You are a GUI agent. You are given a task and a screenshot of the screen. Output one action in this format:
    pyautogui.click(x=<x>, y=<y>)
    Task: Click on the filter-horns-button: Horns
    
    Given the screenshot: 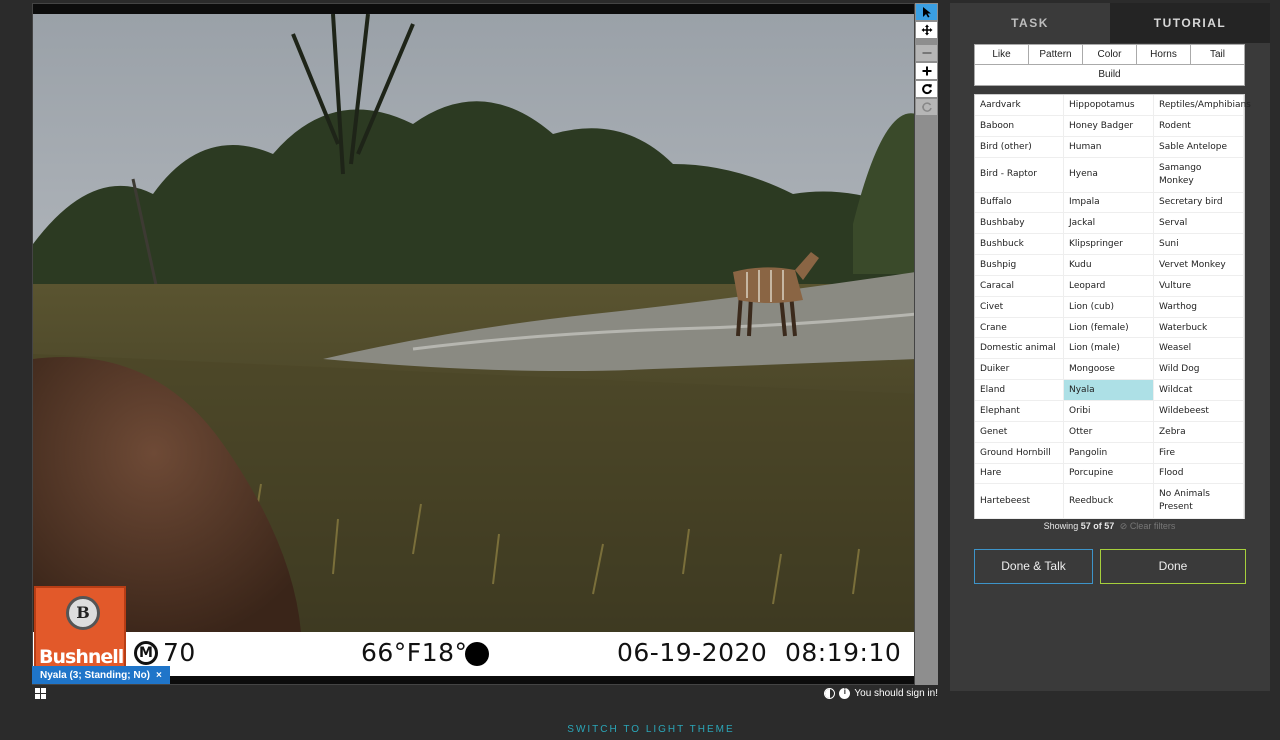 What is the action you would take?
    pyautogui.click(x=1164, y=54)
    